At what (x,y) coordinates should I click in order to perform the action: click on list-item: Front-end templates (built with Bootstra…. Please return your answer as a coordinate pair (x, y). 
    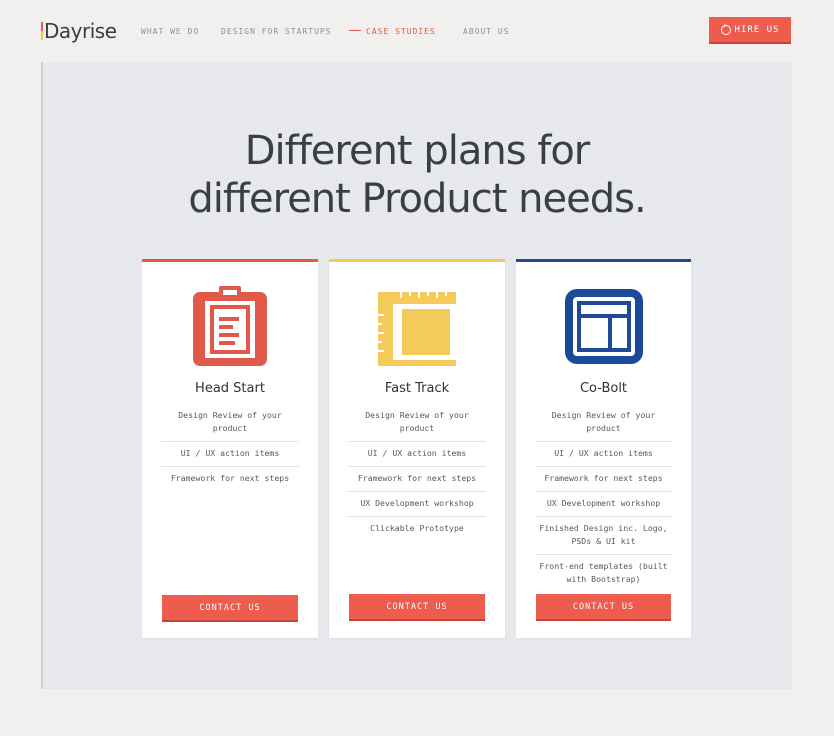
    Looking at the image, I should click on (603, 572).